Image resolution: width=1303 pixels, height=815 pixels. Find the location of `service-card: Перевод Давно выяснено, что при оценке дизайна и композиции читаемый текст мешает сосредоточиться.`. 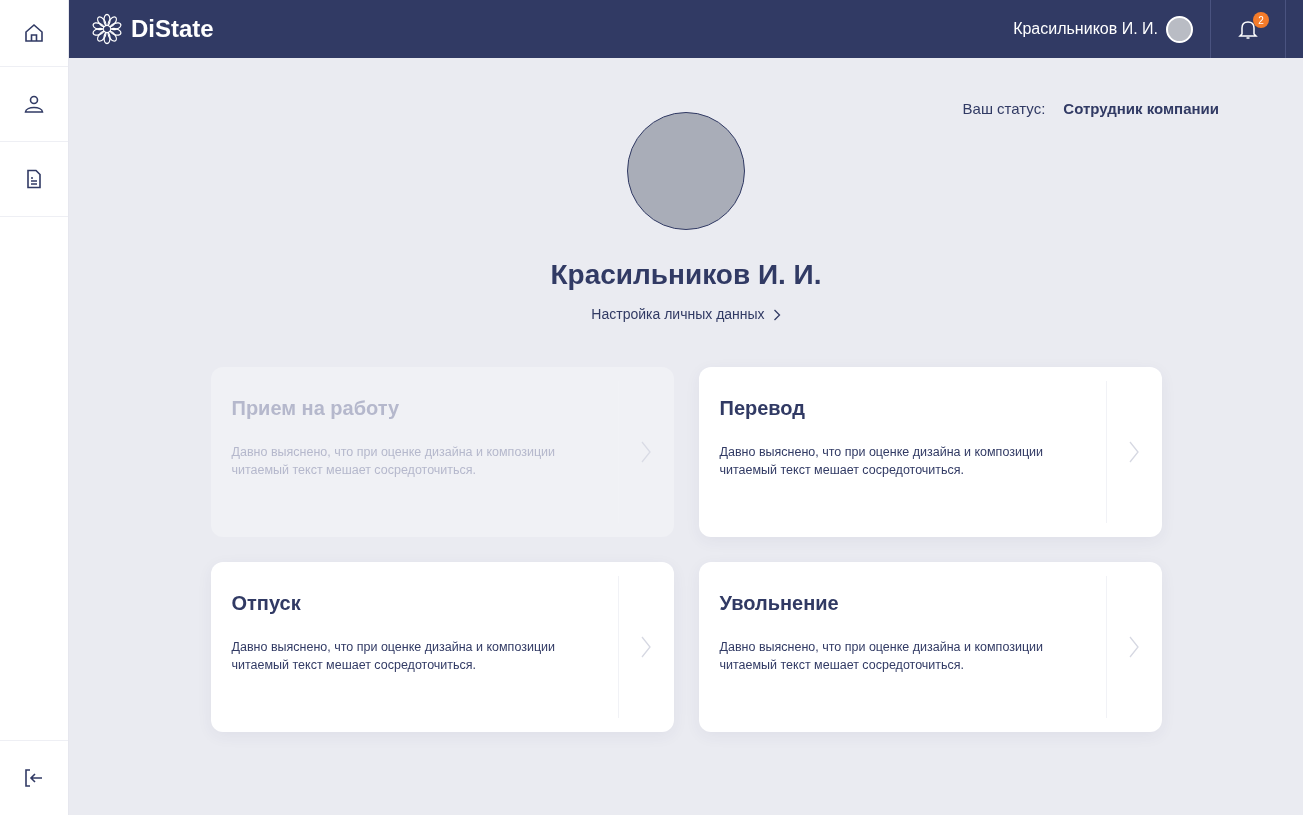

service-card: Перевод Давно выяснено, что при оценке дизайна и композиции читаемый текст мешает сосредоточиться. is located at coordinates (930, 452).